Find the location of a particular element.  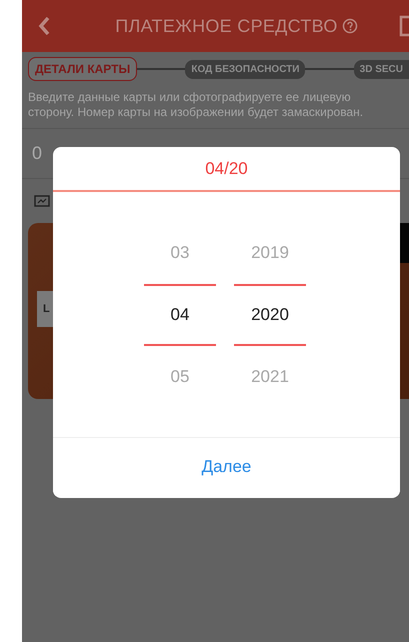

month-option: 05 is located at coordinates (180, 377).